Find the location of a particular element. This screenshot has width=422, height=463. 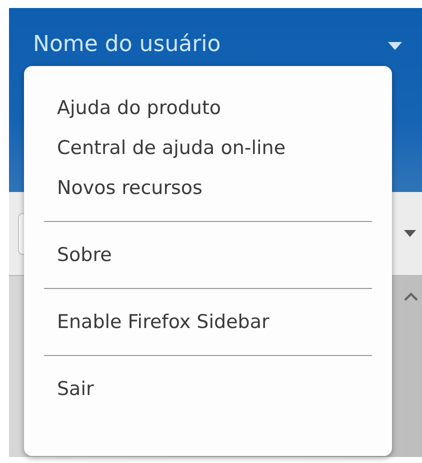

user-name: Nome do usuário is located at coordinates (127, 45).